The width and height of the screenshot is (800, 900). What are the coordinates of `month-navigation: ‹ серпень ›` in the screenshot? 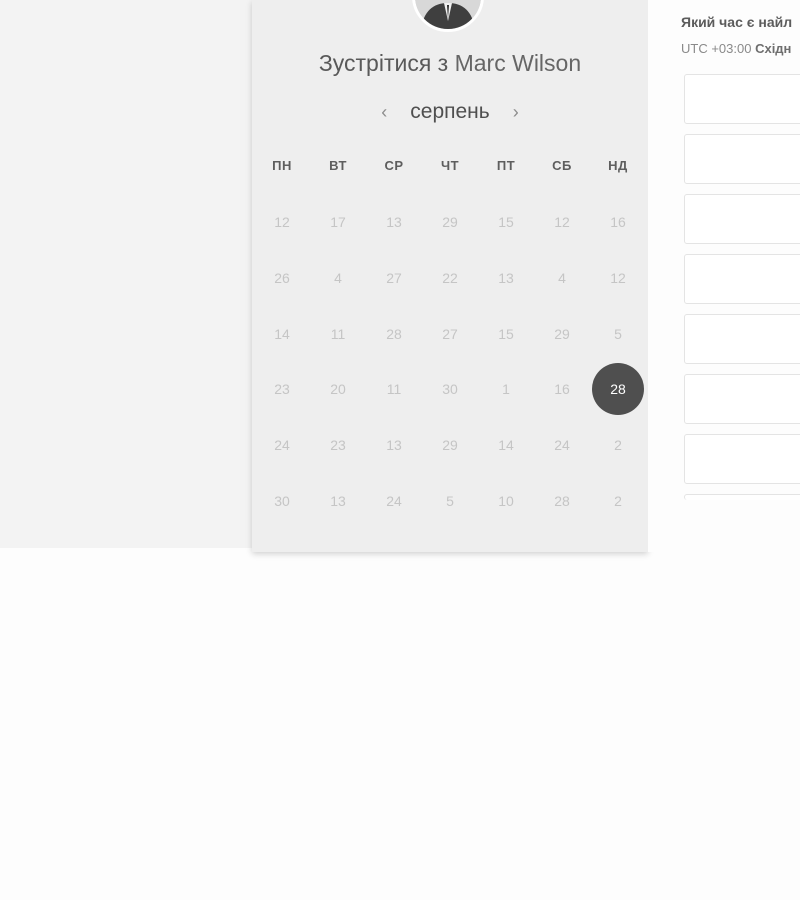 It's located at (450, 112).